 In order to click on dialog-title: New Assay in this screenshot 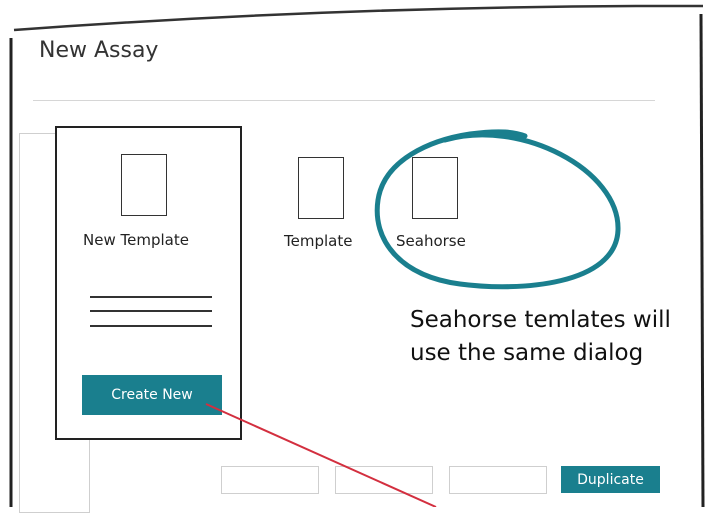, I will do `click(99, 50)`.